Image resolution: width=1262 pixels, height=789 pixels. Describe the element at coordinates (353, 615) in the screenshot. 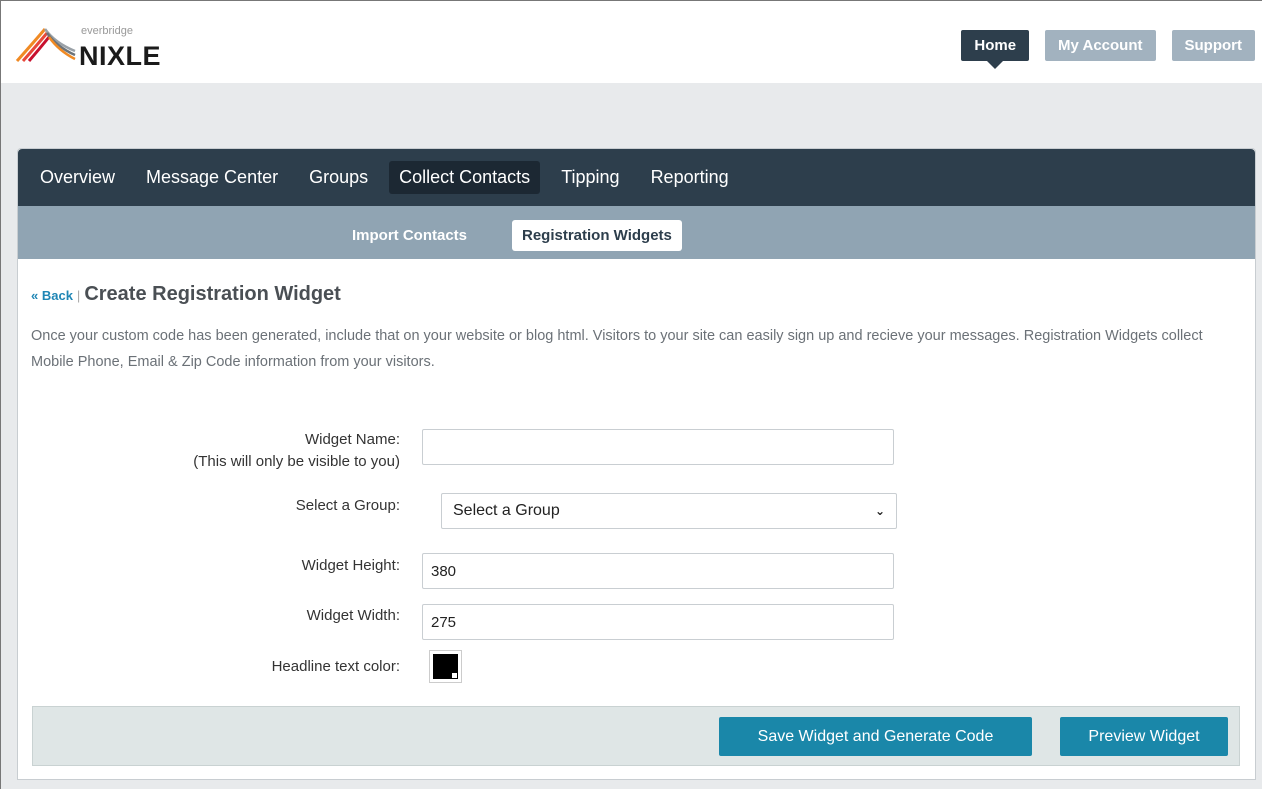

I see `widget-width-label: Widget Width:` at that location.